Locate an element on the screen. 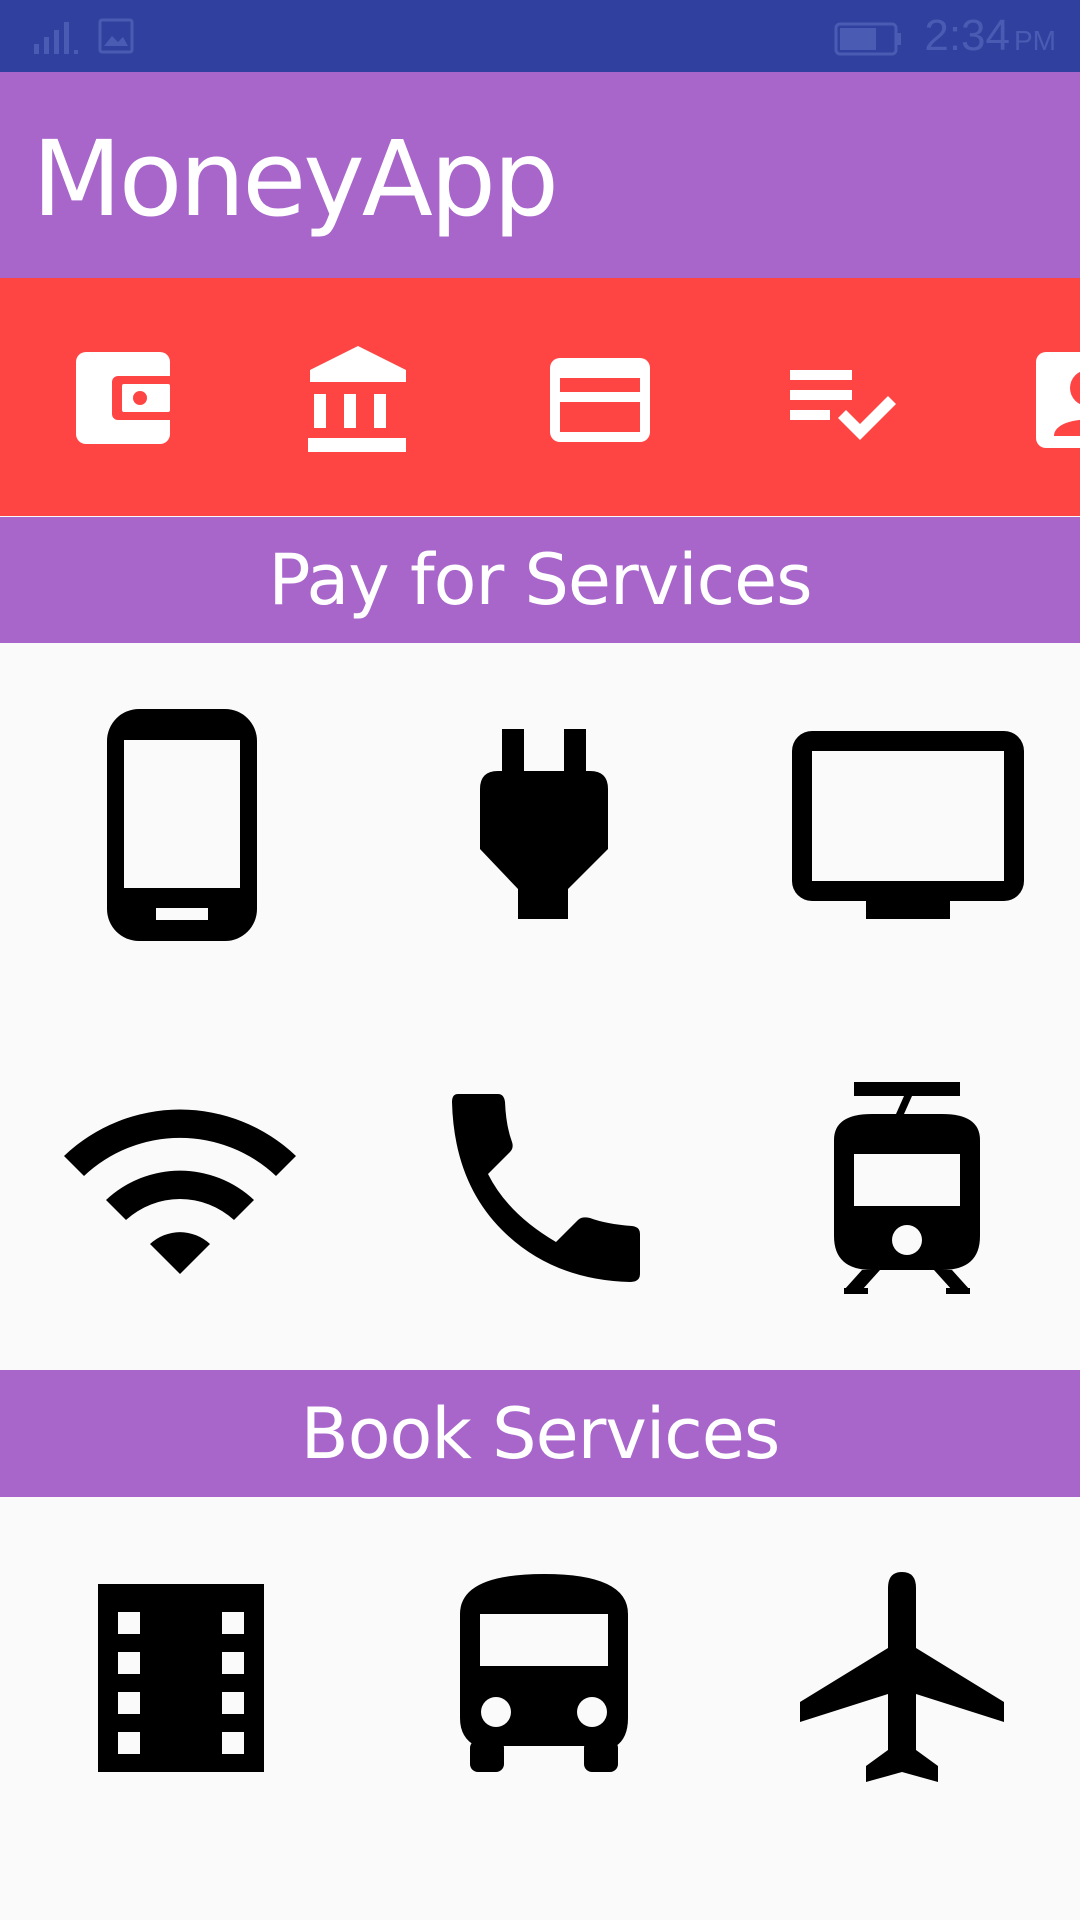  mobile-phone-icon is located at coordinates (182, 825).